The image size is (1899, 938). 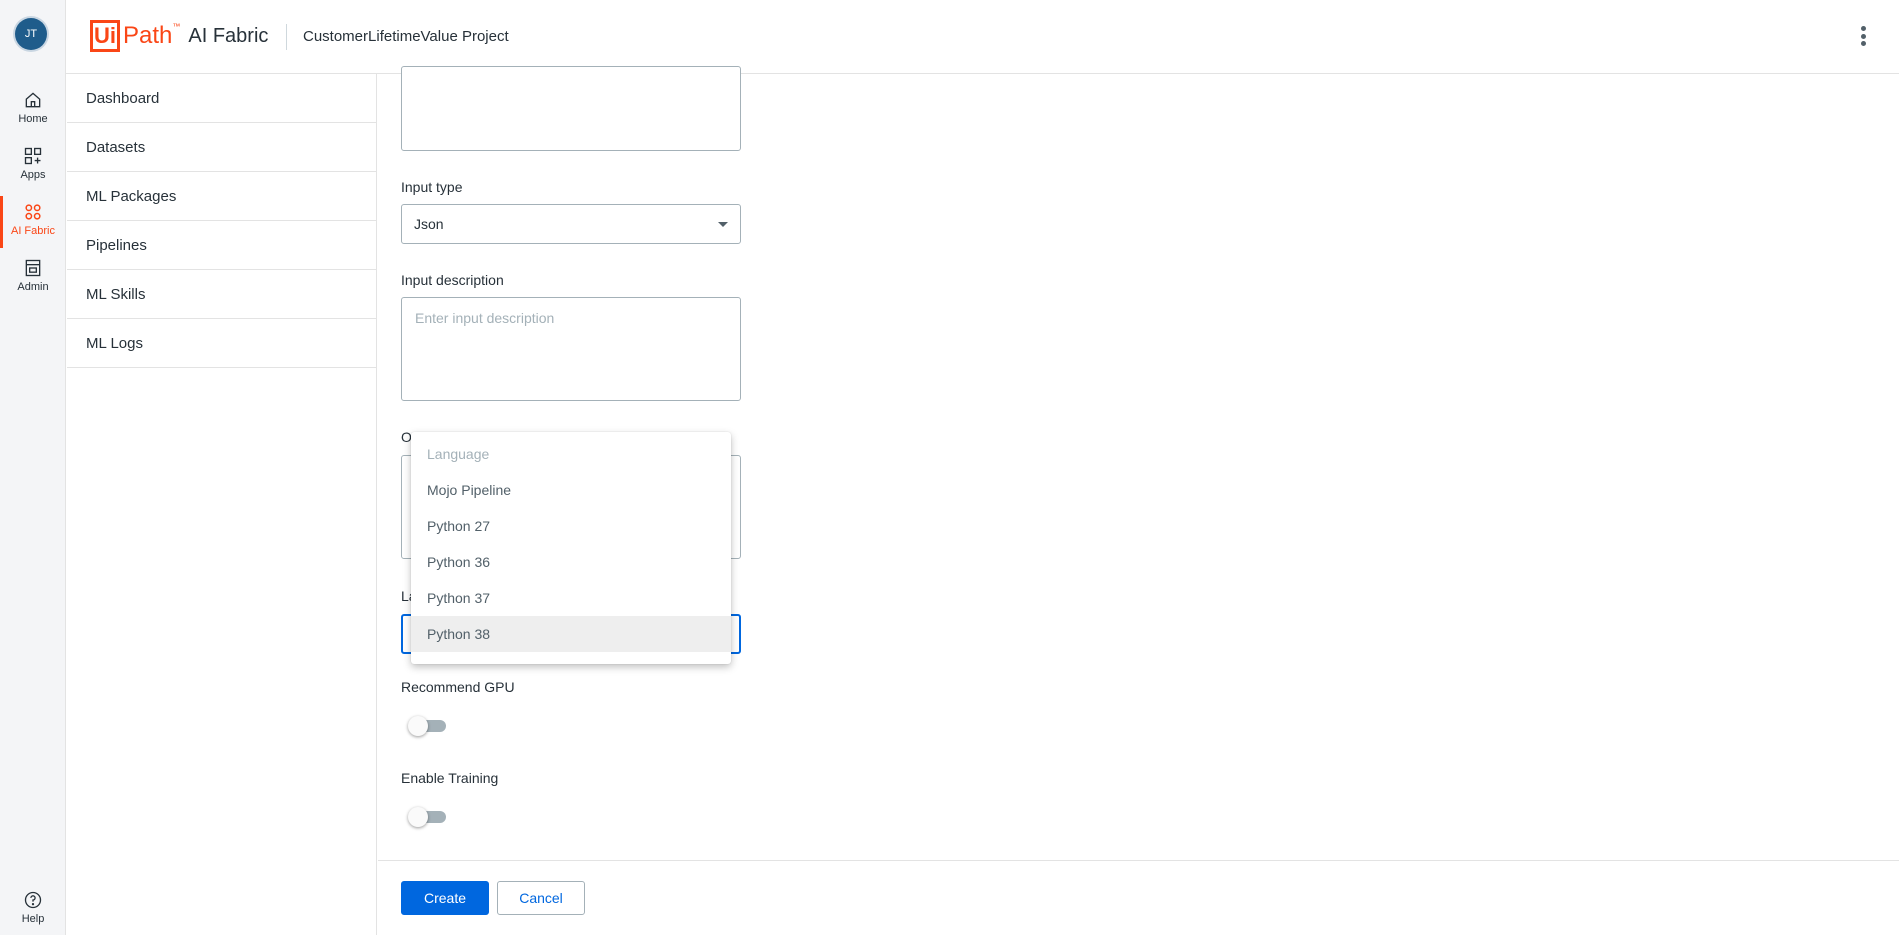 I want to click on nav-item-dashboard: Dashboard, so click(x=221, y=98).